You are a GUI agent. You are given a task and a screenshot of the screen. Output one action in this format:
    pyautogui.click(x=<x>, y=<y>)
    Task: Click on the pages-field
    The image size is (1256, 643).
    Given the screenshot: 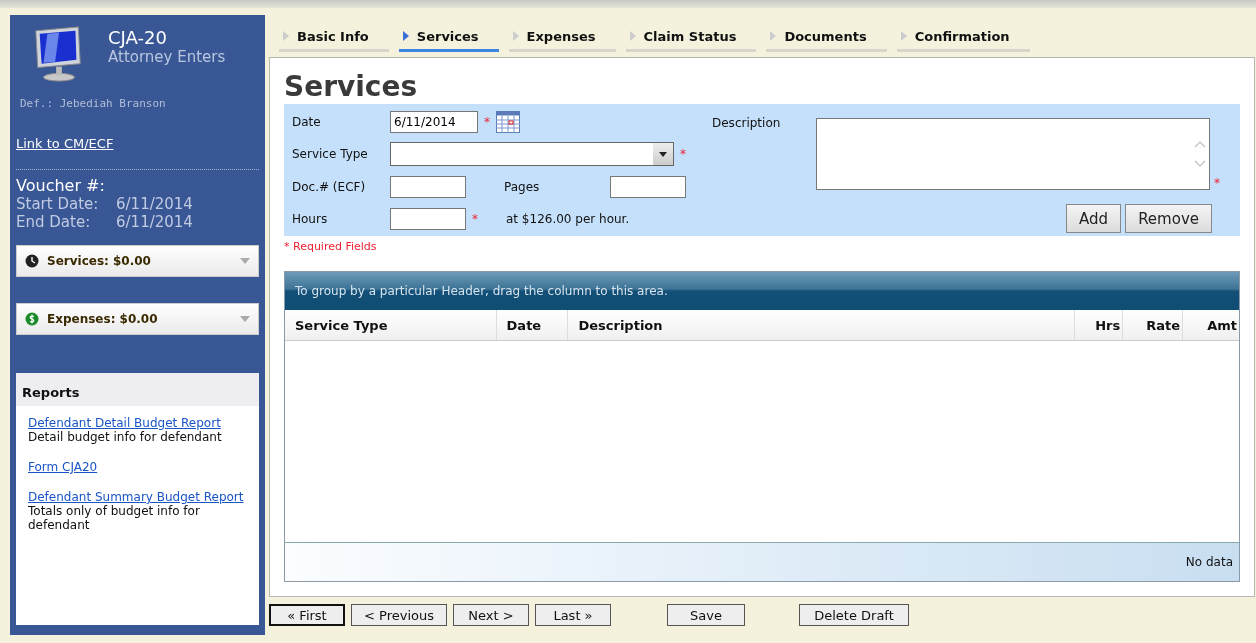 What is the action you would take?
    pyautogui.click(x=648, y=186)
    